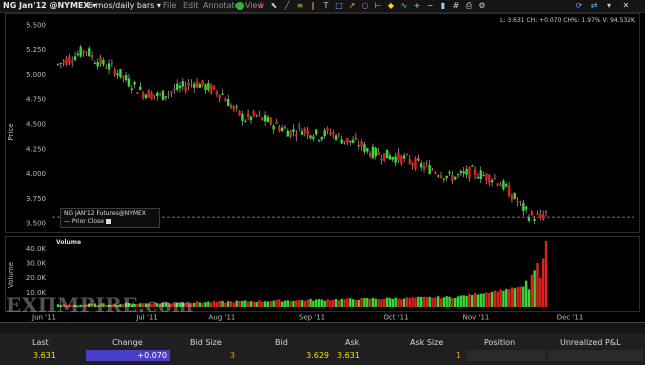 This screenshot has width=645, height=365. Describe the element at coordinates (469, 6) in the screenshot. I see `print-icon: ⎙` at that location.